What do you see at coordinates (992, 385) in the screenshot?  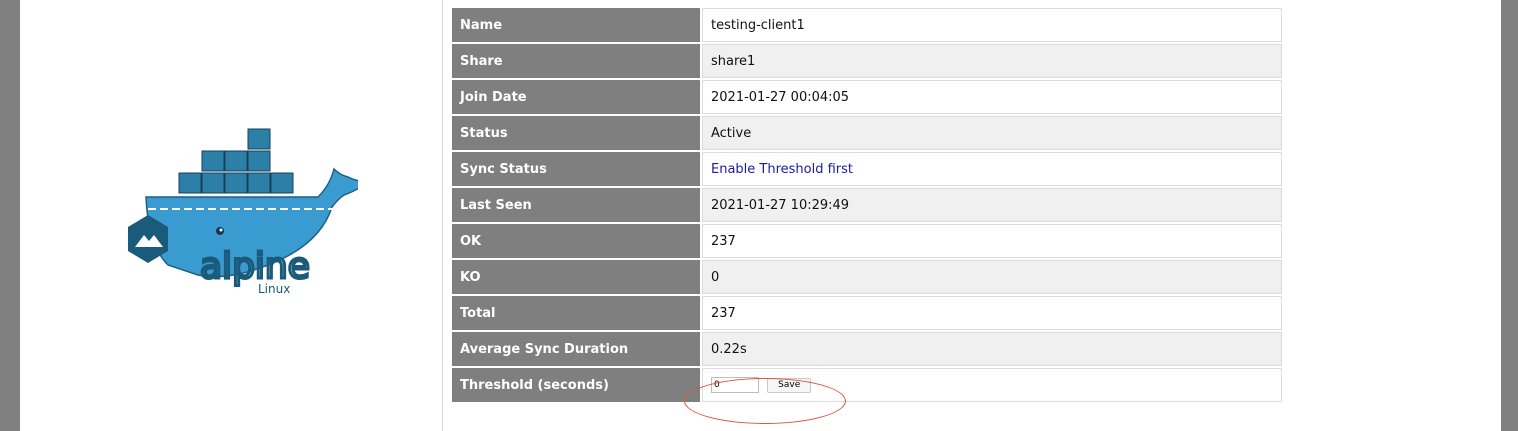 I see `threshold-form: Save` at bounding box center [992, 385].